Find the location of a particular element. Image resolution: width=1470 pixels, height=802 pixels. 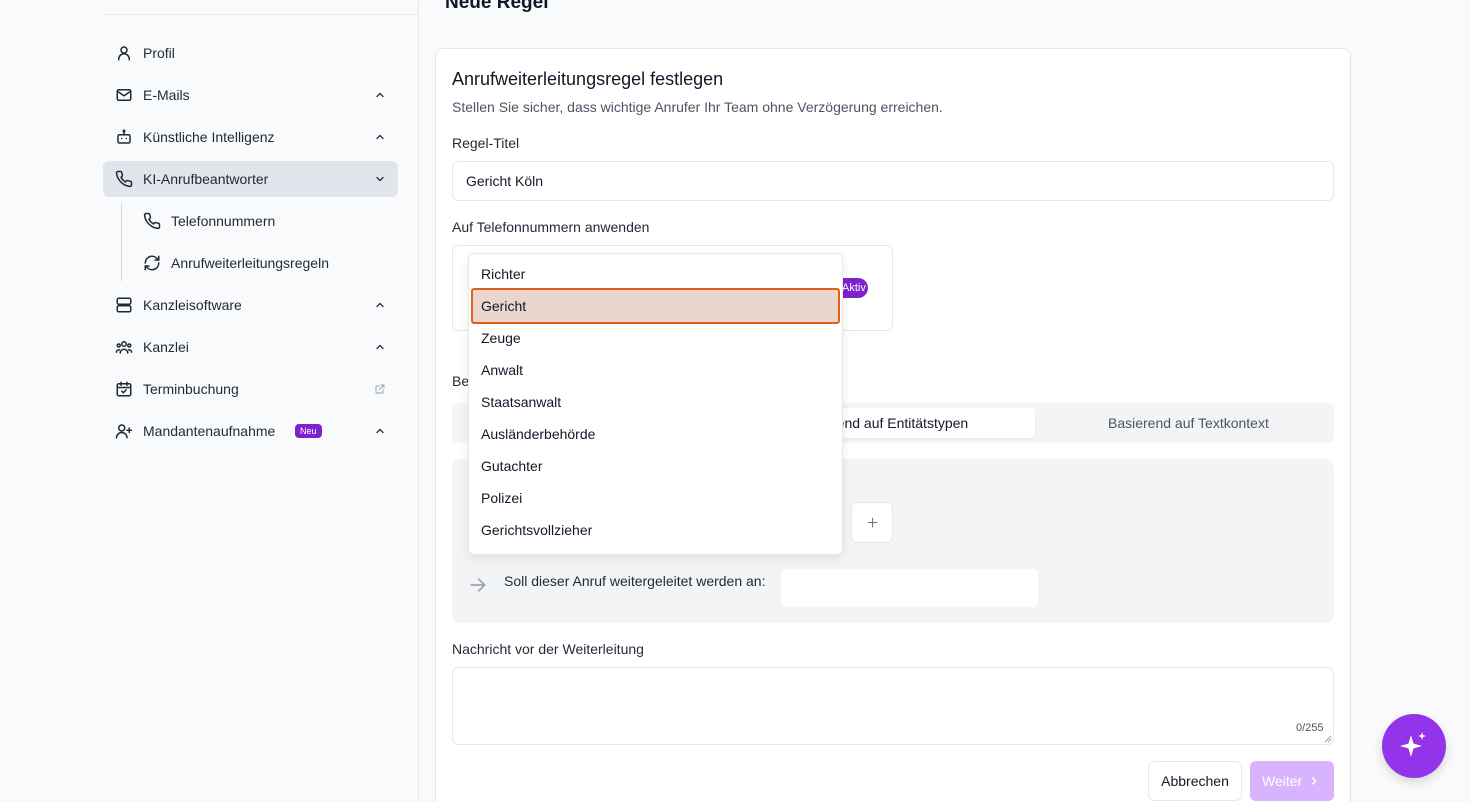

card-title: Anrufweiterleitungsregel festlegen is located at coordinates (588, 79).